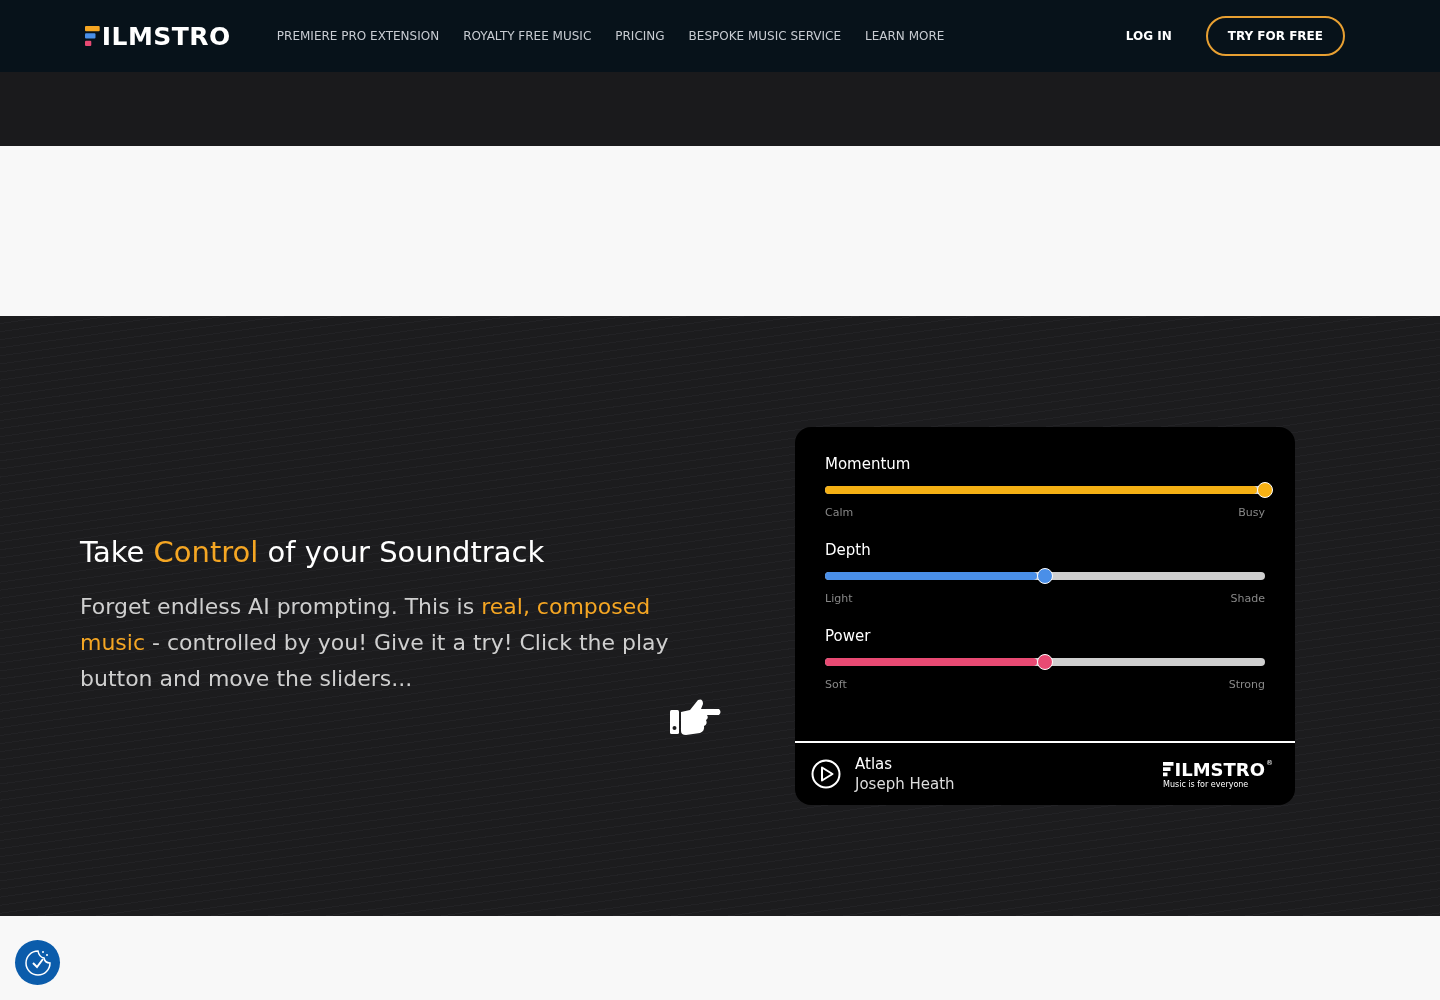 The width and height of the screenshot is (1440, 1000). I want to click on cookie-icon, so click(37, 962).